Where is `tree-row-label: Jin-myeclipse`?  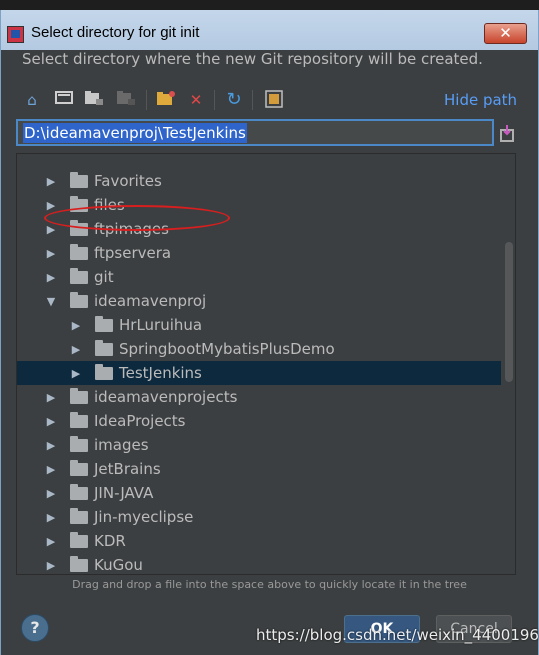
tree-row-label: Jin-myeclipse is located at coordinates (144, 517).